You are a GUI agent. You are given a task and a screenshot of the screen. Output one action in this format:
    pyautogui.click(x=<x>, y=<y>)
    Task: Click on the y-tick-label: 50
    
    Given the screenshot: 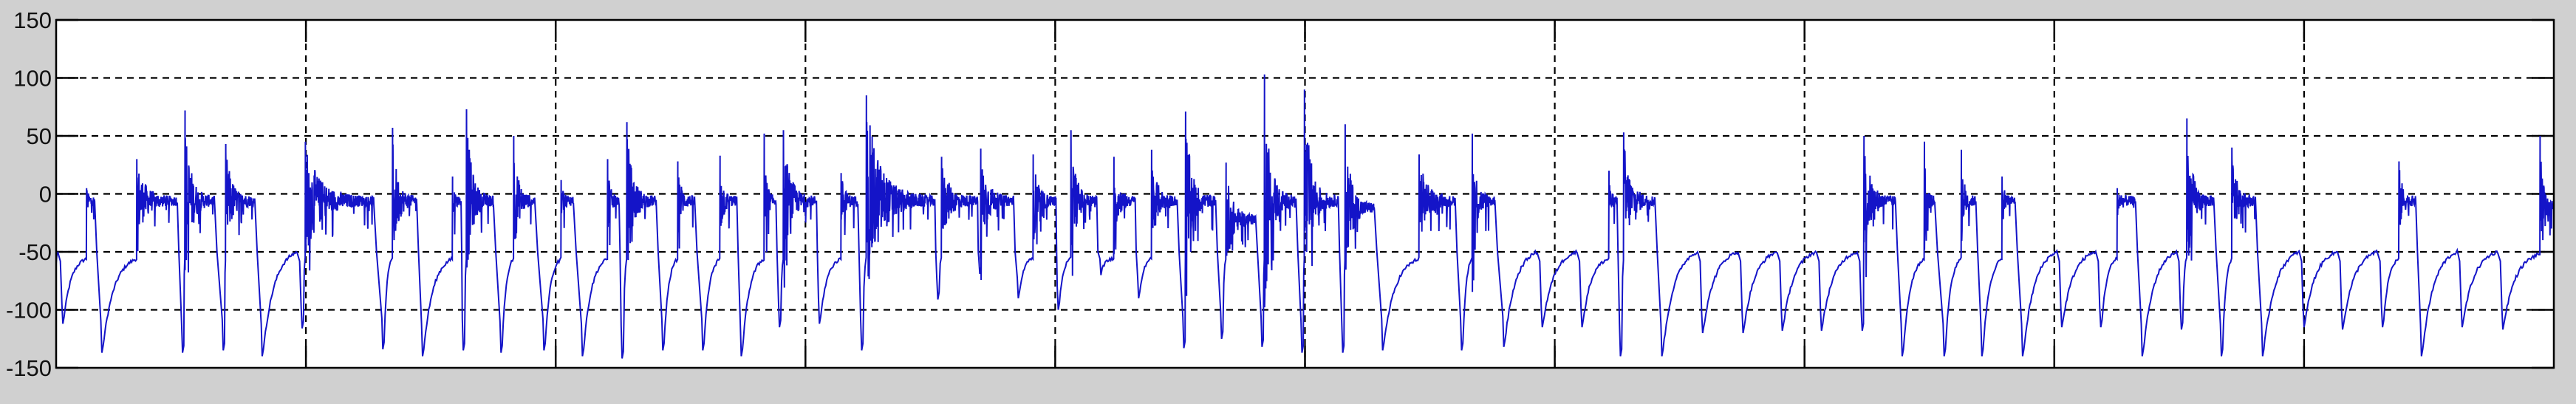 What is the action you would take?
    pyautogui.click(x=39, y=136)
    